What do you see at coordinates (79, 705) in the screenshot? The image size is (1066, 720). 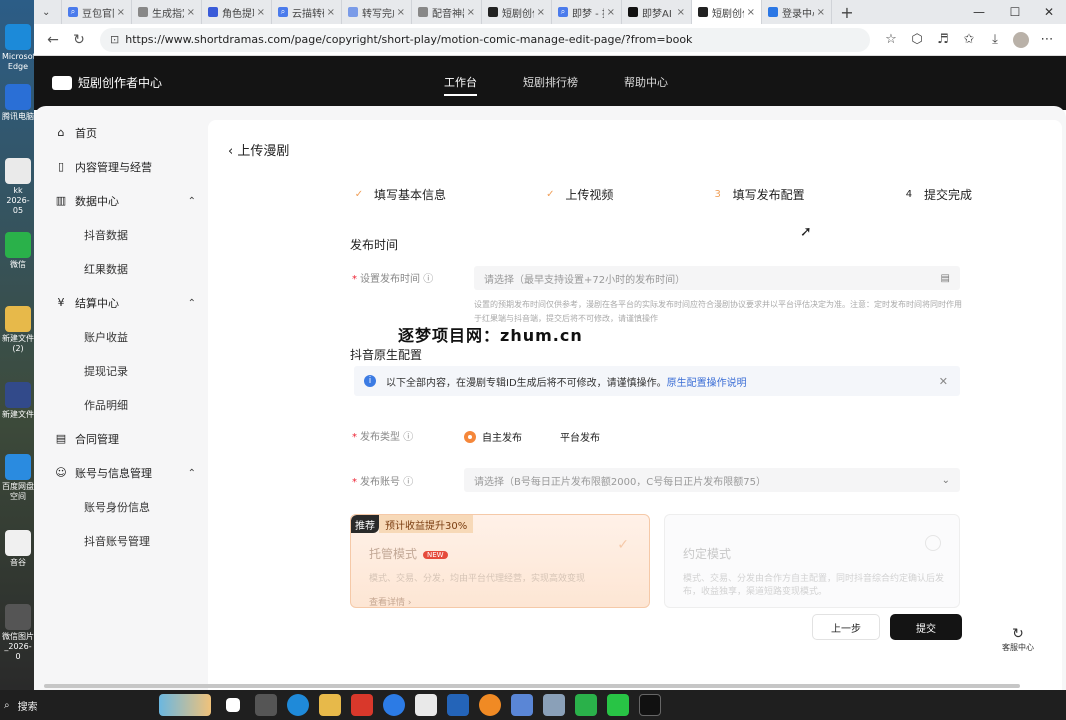 I see `taskbar-search: ⌕ 搜索` at bounding box center [79, 705].